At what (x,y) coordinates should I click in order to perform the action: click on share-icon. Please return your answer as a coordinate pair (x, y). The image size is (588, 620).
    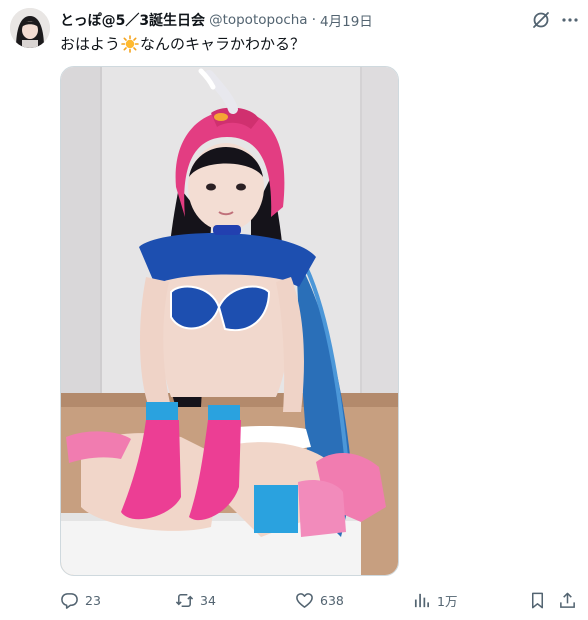
    Looking at the image, I should click on (567, 600).